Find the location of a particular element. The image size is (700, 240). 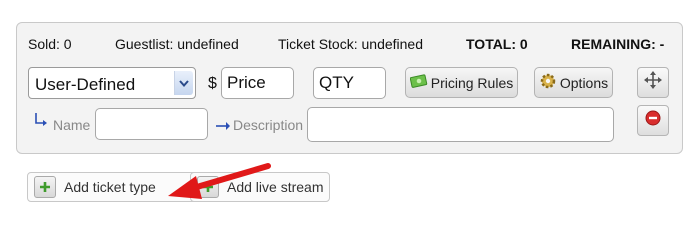

name-label: Name is located at coordinates (72, 125).